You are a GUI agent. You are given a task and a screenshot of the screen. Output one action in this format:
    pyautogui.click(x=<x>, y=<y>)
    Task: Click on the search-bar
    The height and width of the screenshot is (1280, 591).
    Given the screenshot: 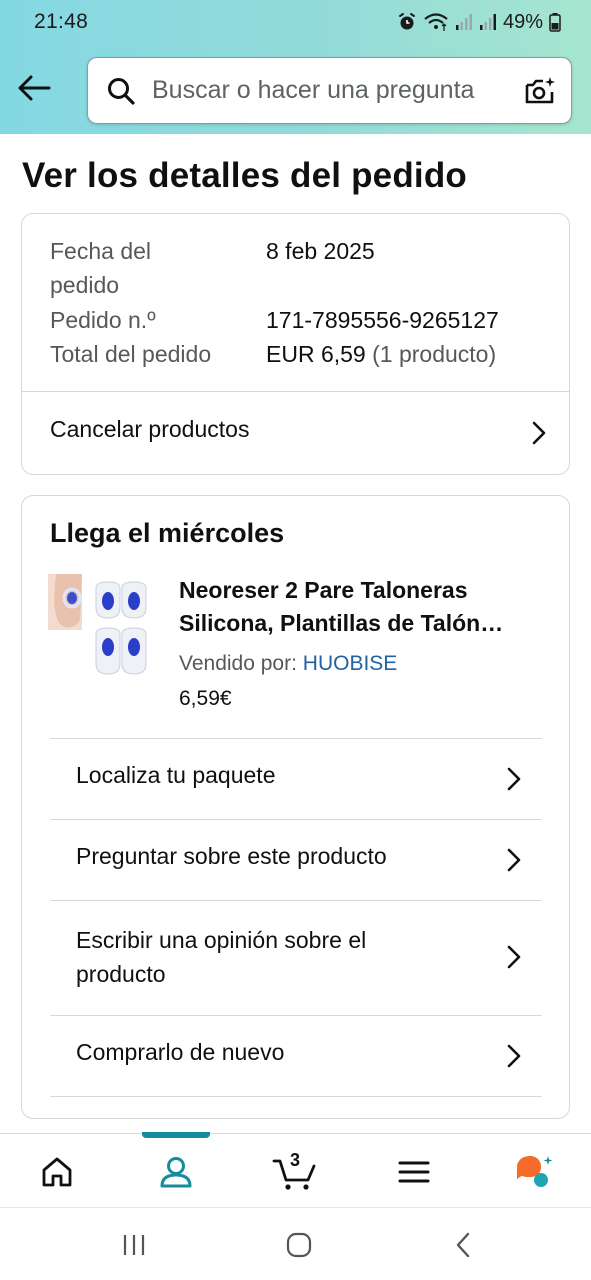 What is the action you would take?
    pyautogui.click(x=329, y=90)
    